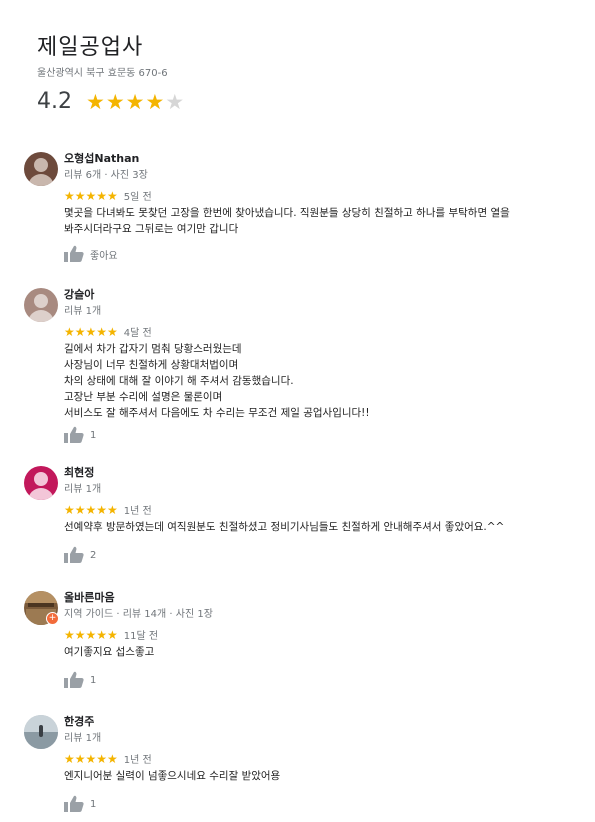 This screenshot has width=595, height=822. Describe the element at coordinates (54, 101) in the screenshot. I see `rating-value: 4.2` at that location.